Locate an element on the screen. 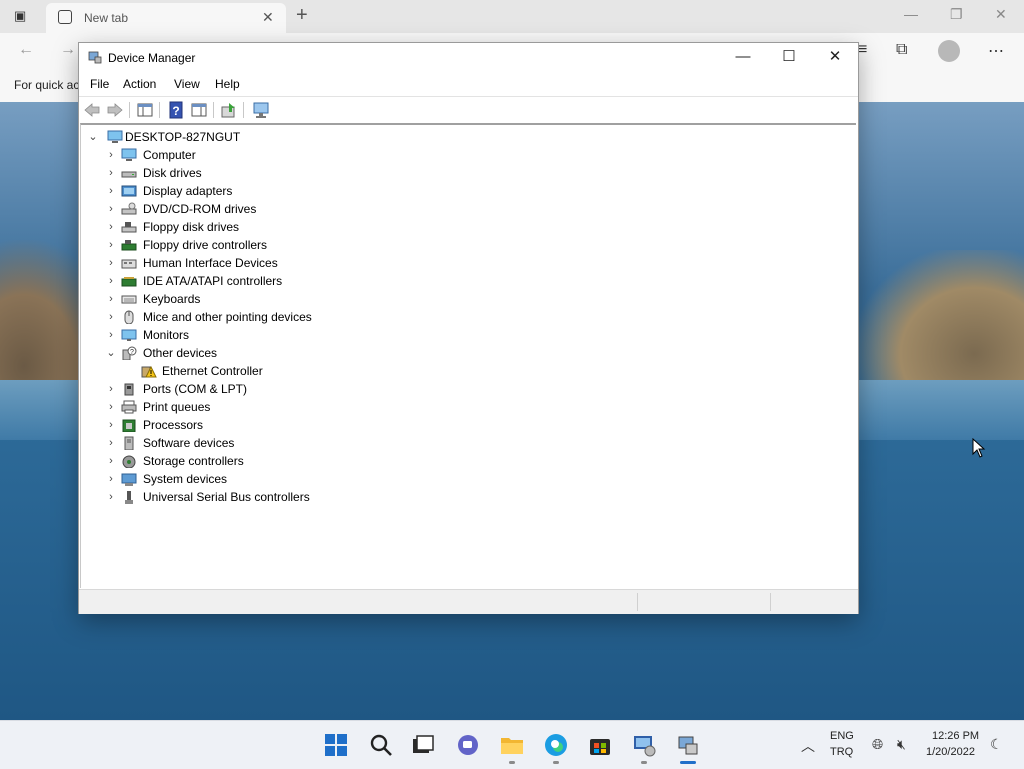 The height and width of the screenshot is (769, 1024). tree-category-item: › Software devices is located at coordinates (405, 443).